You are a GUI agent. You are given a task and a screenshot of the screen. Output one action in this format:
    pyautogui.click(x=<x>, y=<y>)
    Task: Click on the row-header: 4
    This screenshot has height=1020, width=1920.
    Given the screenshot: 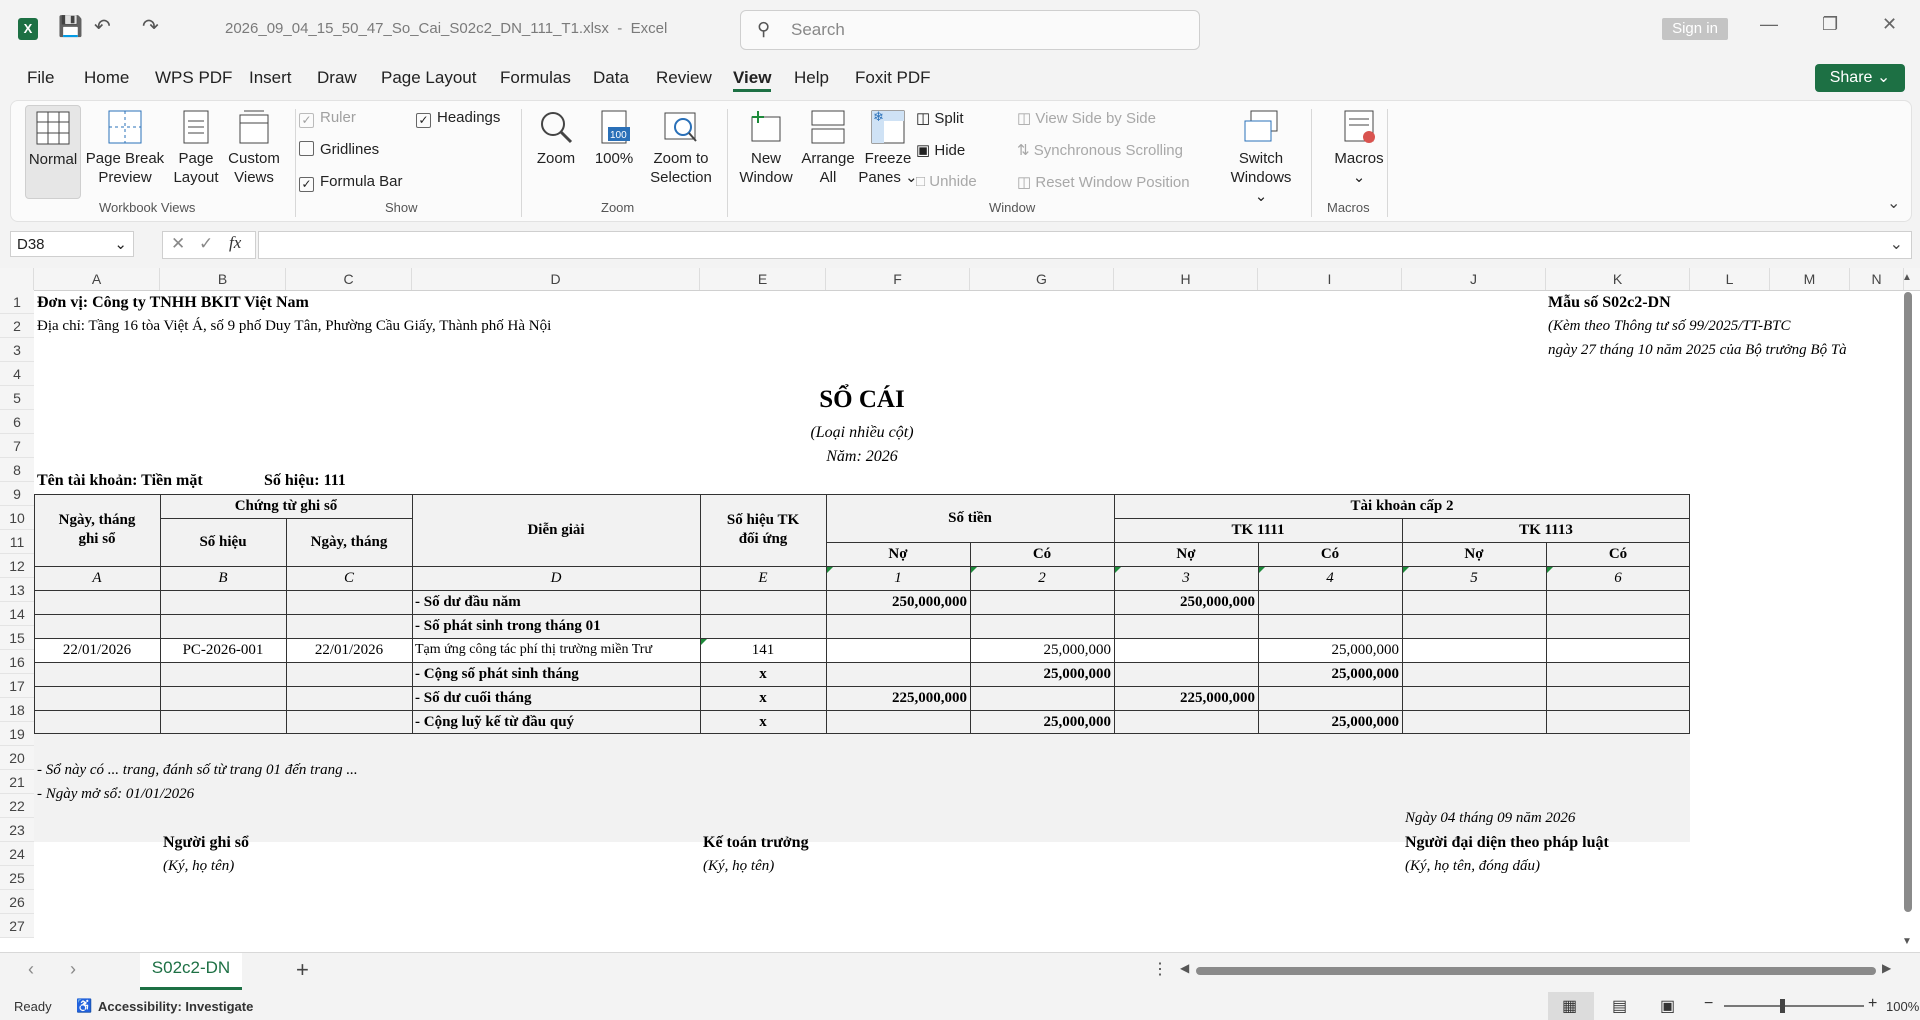 What is the action you would take?
    pyautogui.click(x=17, y=374)
    